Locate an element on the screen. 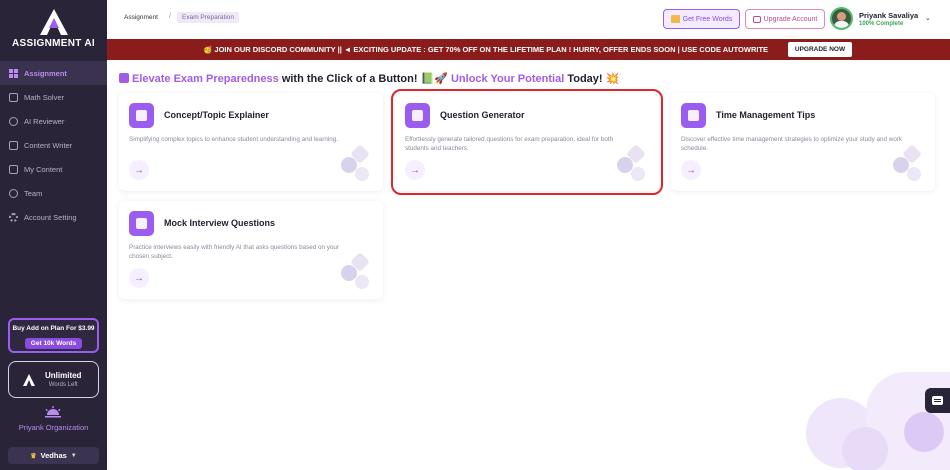 The width and height of the screenshot is (950, 470). sidebar-item-ai-reviewer: AI Reviewer is located at coordinates (53, 121).